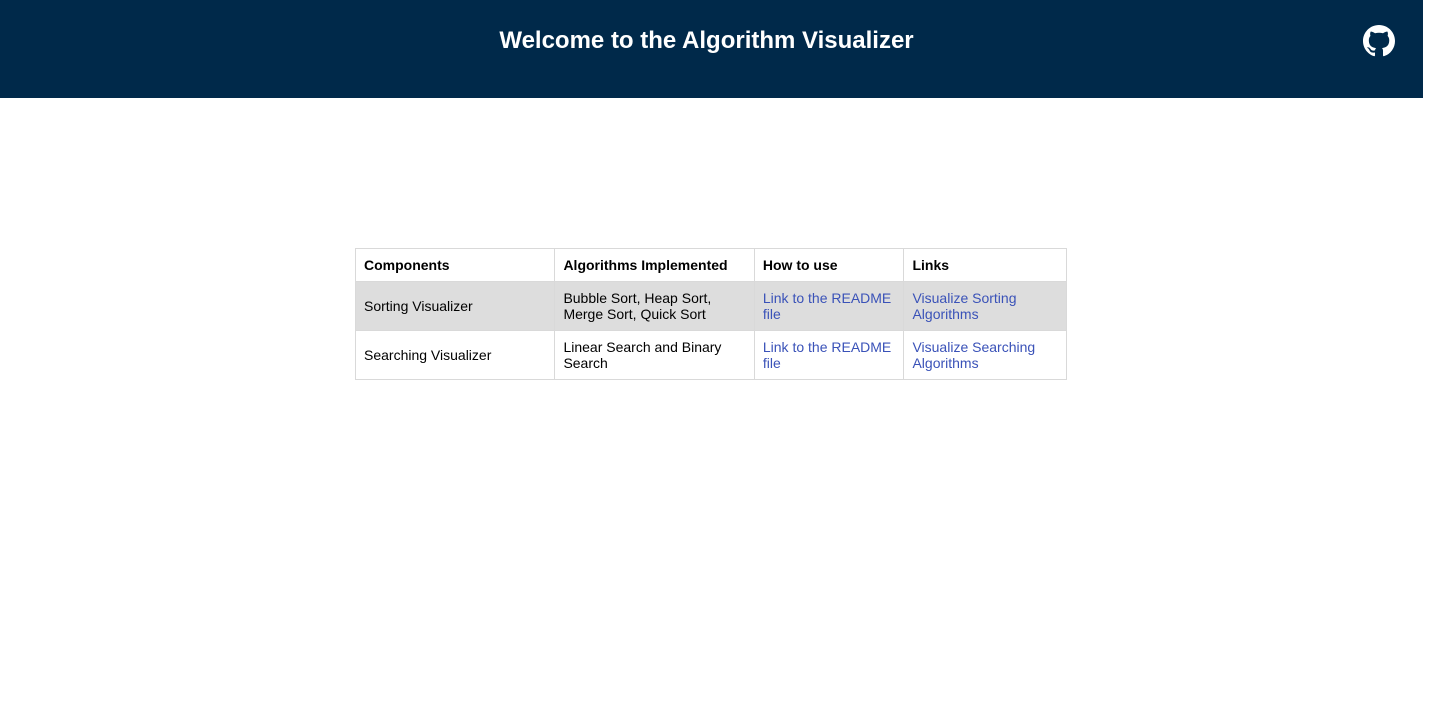 The width and height of the screenshot is (1431, 704). I want to click on readme-link-sorting: Link to the README file, so click(827, 306).